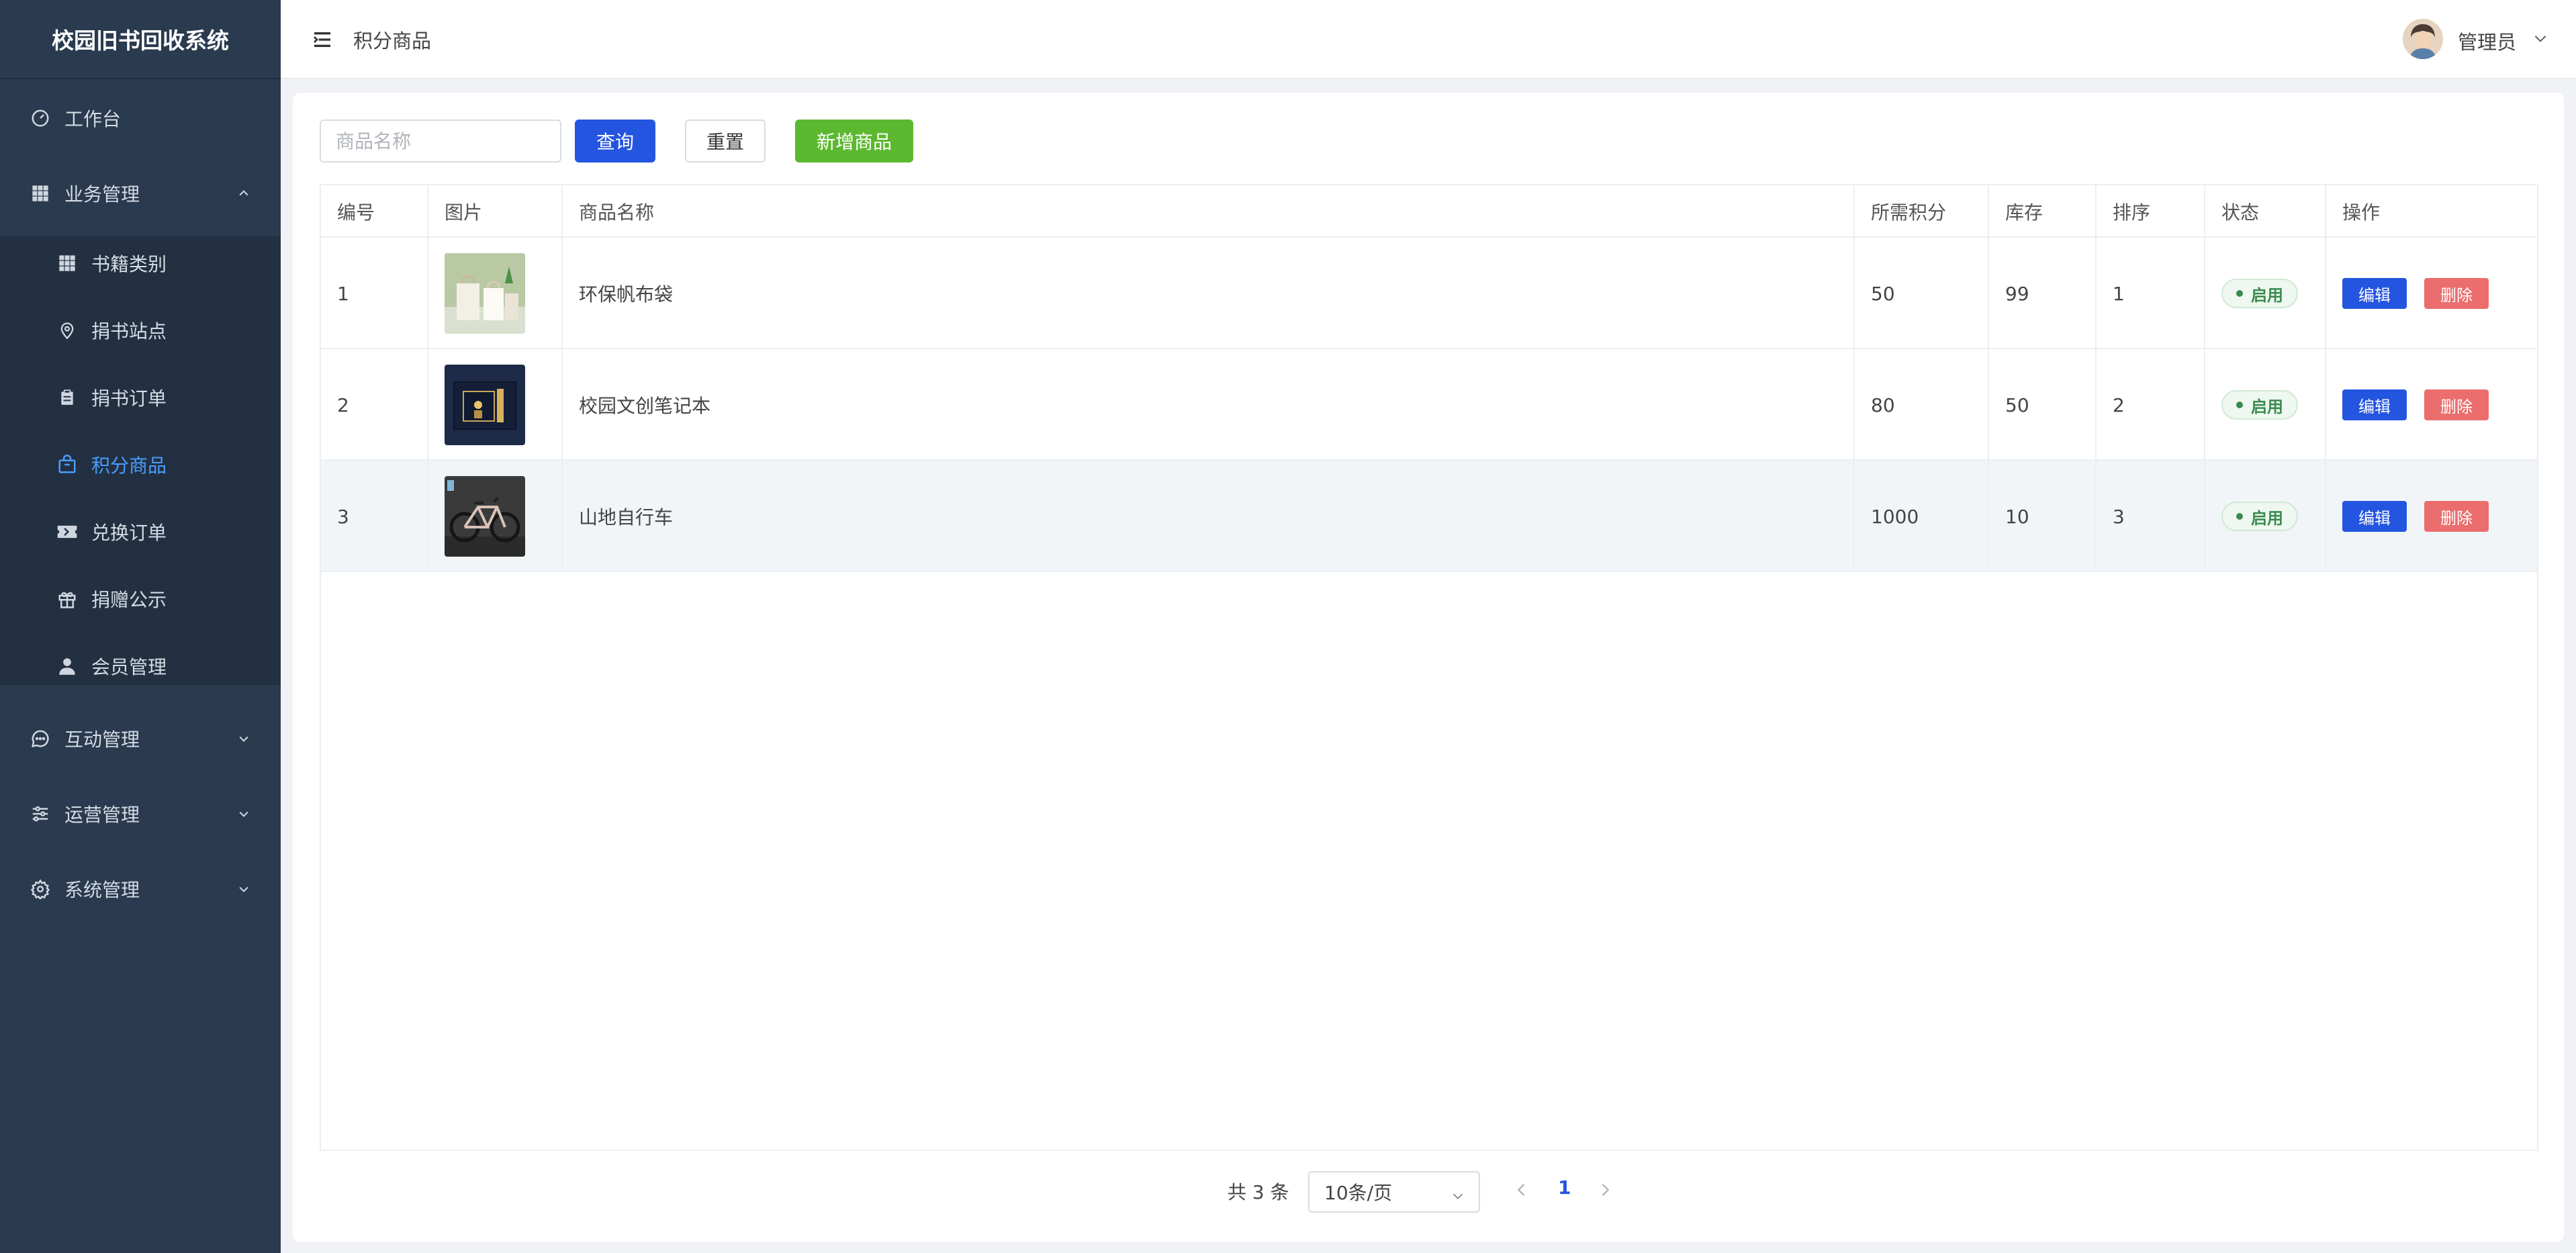  I want to click on sidebar-item-label: 捐书订单, so click(129, 398).